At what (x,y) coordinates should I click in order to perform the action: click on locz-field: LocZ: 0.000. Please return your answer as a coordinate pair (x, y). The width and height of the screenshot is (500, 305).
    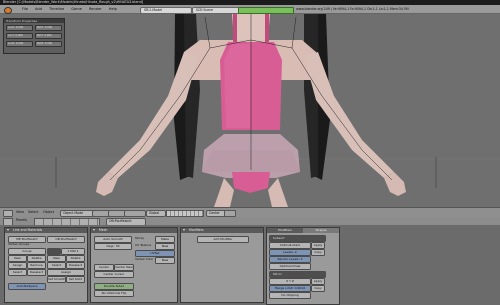
    Looking at the image, I should click on (19, 44).